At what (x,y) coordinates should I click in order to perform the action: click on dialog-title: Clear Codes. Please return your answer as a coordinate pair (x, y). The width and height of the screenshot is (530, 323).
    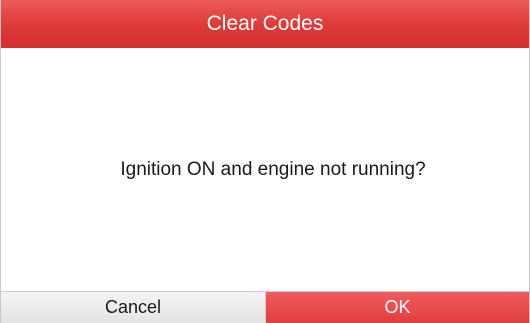
    Looking at the image, I should click on (265, 23).